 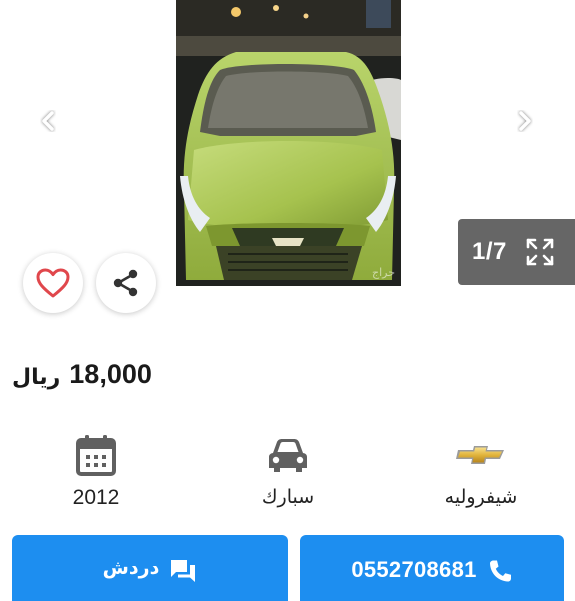 I want to click on price: 18,000 ريال, so click(x=162, y=374).